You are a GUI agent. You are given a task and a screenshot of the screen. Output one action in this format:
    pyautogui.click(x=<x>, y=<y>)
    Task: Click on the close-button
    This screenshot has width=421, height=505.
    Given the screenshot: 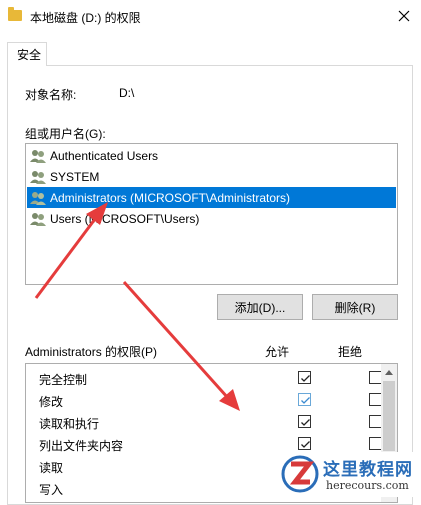 What is the action you would take?
    pyautogui.click(x=404, y=16)
    